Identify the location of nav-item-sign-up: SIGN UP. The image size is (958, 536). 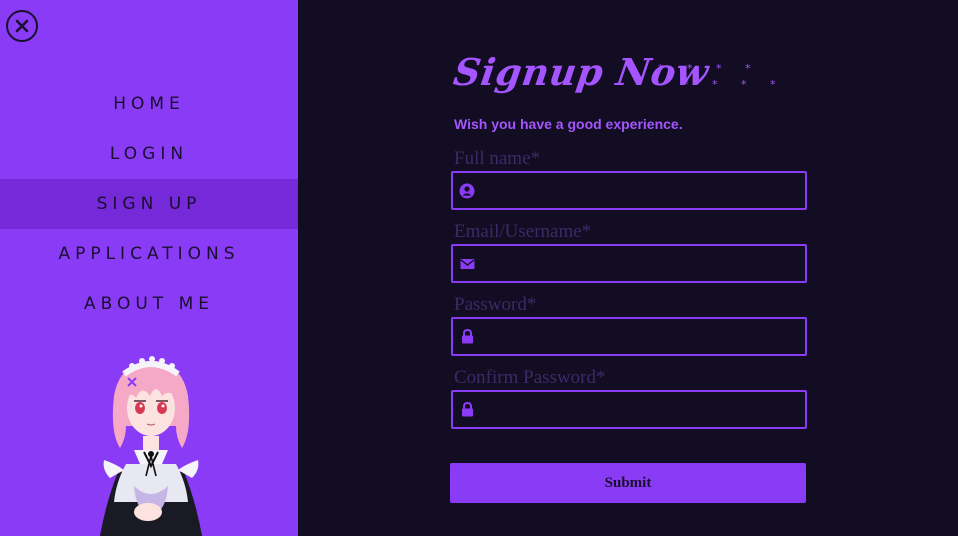
(149, 204).